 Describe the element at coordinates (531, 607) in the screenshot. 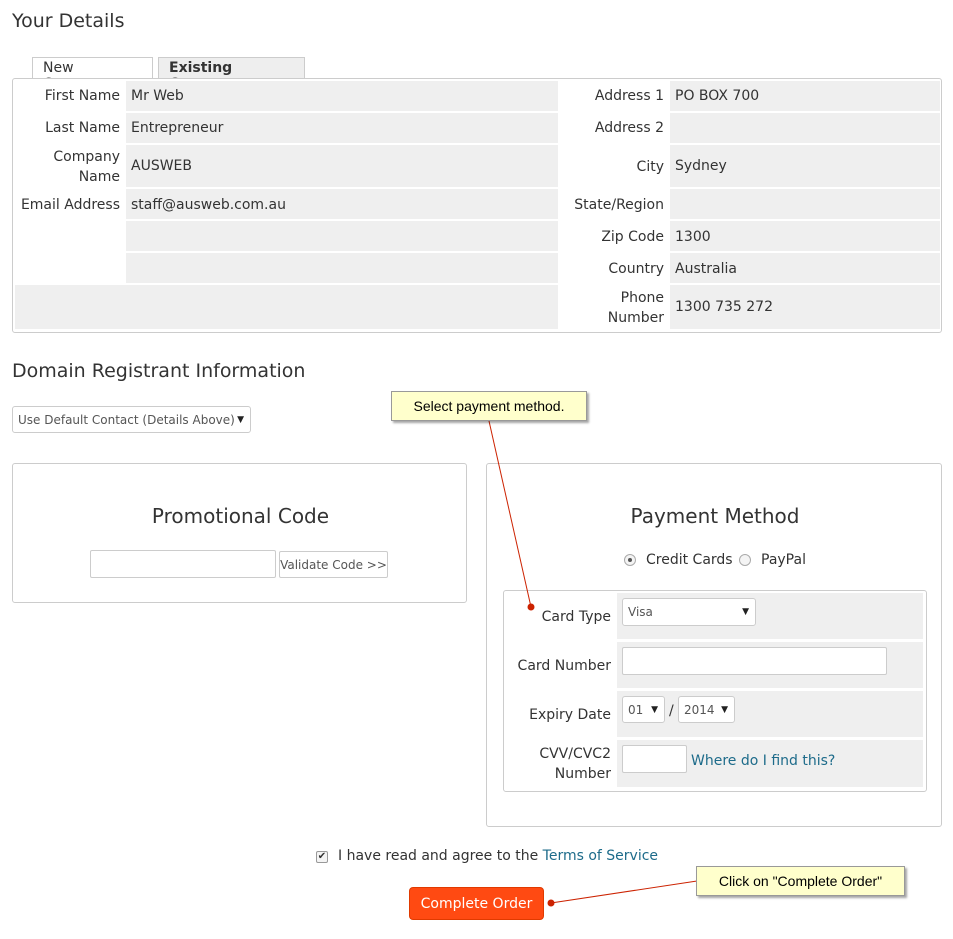

I see `payment-callout-dot` at that location.